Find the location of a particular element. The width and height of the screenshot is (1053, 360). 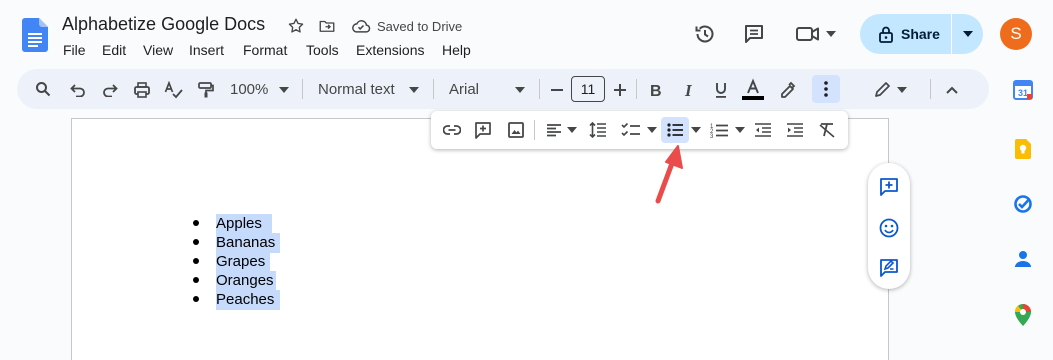

decrease-indent-icon is located at coordinates (763, 130).